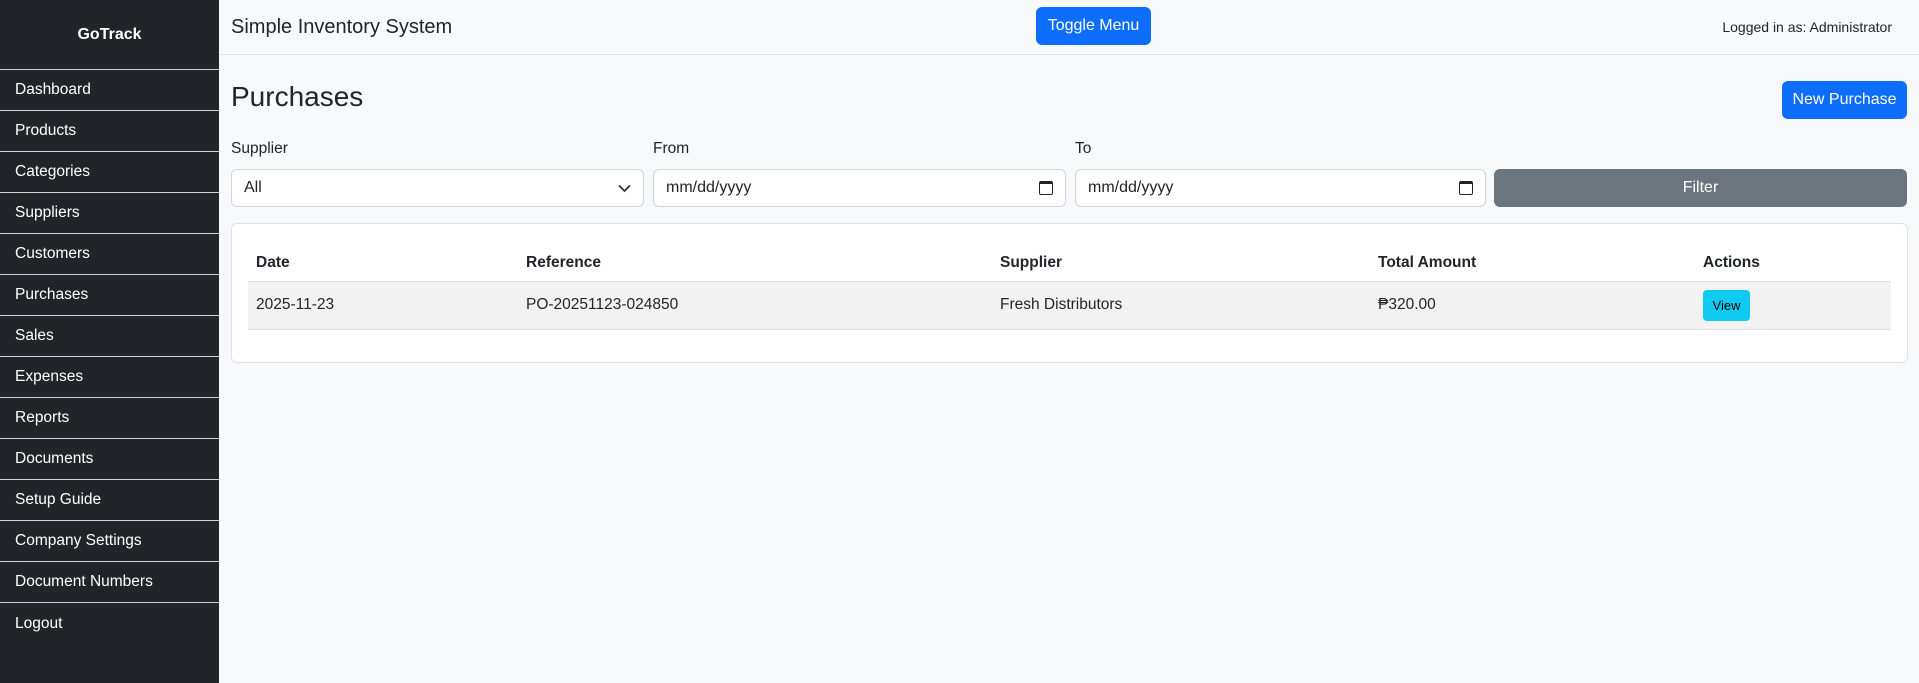  I want to click on sidebar-item-logout: Logout, so click(109, 623).